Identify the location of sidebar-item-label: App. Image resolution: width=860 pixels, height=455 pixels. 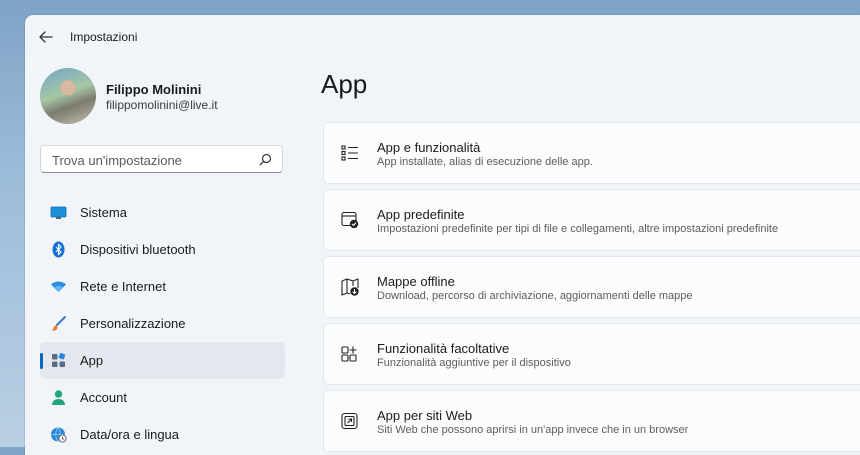
(92, 360).